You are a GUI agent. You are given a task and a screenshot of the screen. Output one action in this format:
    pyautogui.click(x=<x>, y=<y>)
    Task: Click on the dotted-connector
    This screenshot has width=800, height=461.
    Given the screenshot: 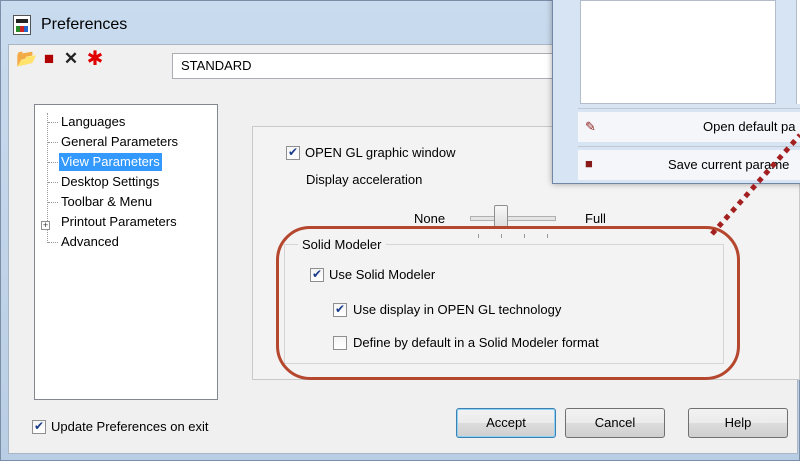 What is the action you would take?
    pyautogui.click(x=755, y=184)
    